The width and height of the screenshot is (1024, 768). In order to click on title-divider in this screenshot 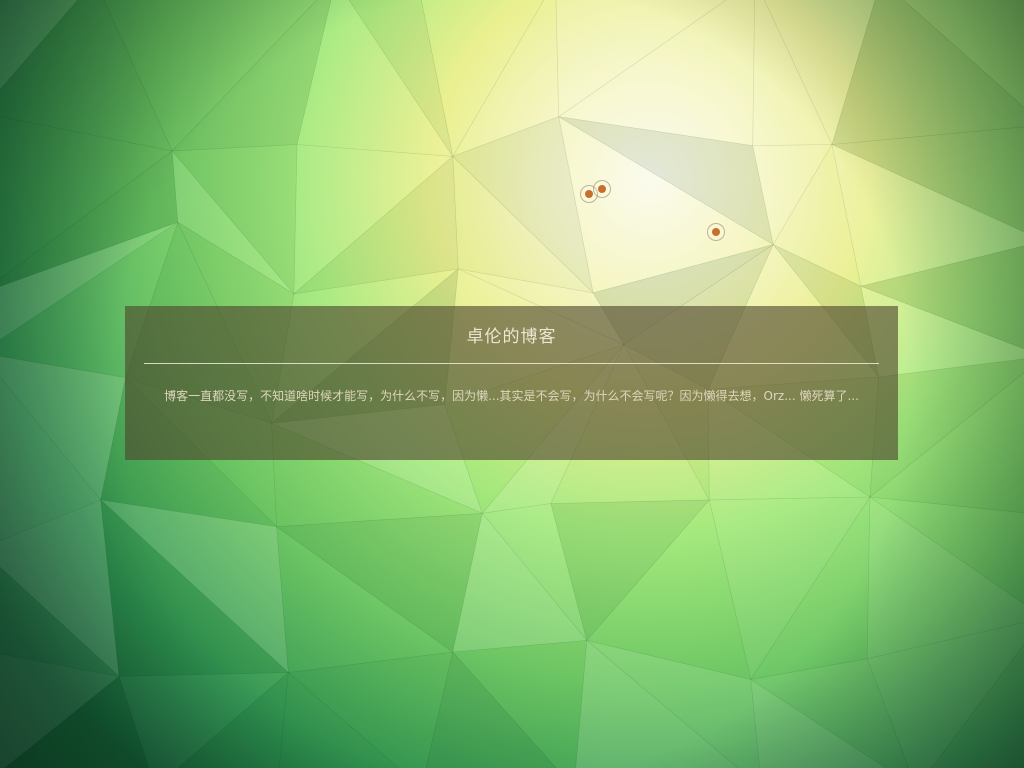, I will do `click(511, 363)`.